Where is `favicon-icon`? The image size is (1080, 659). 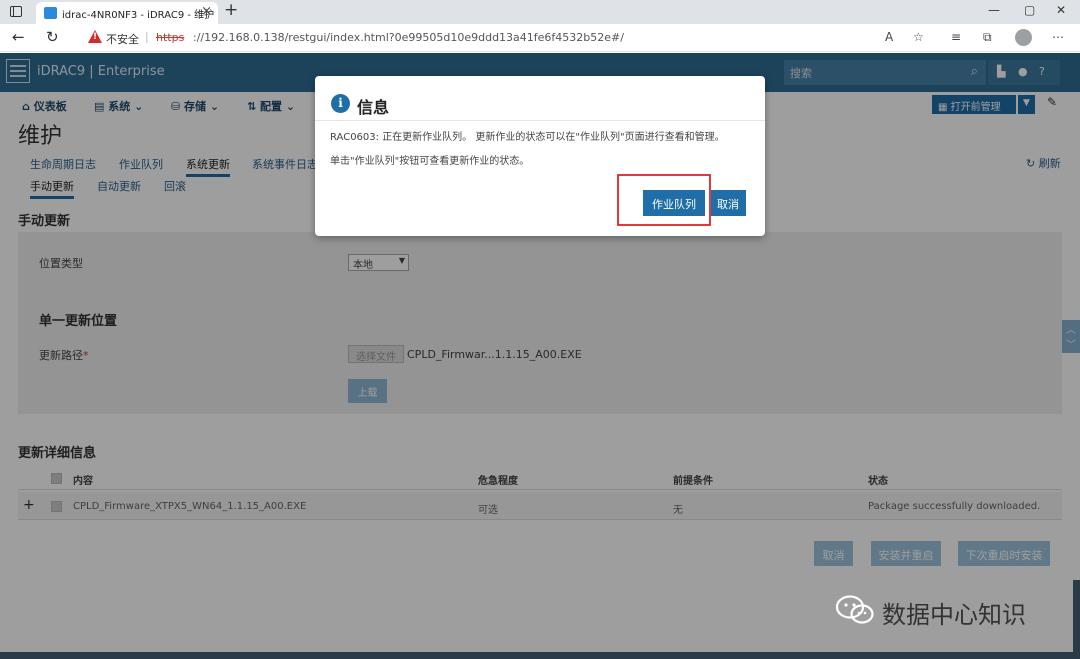
favicon-icon is located at coordinates (50, 13).